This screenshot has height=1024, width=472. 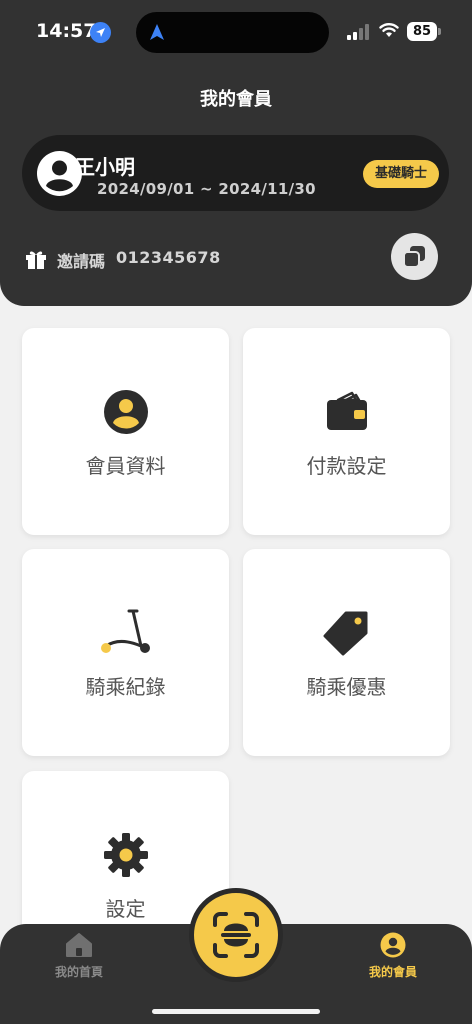 I want to click on member-profile-icon, so click(x=126, y=412).